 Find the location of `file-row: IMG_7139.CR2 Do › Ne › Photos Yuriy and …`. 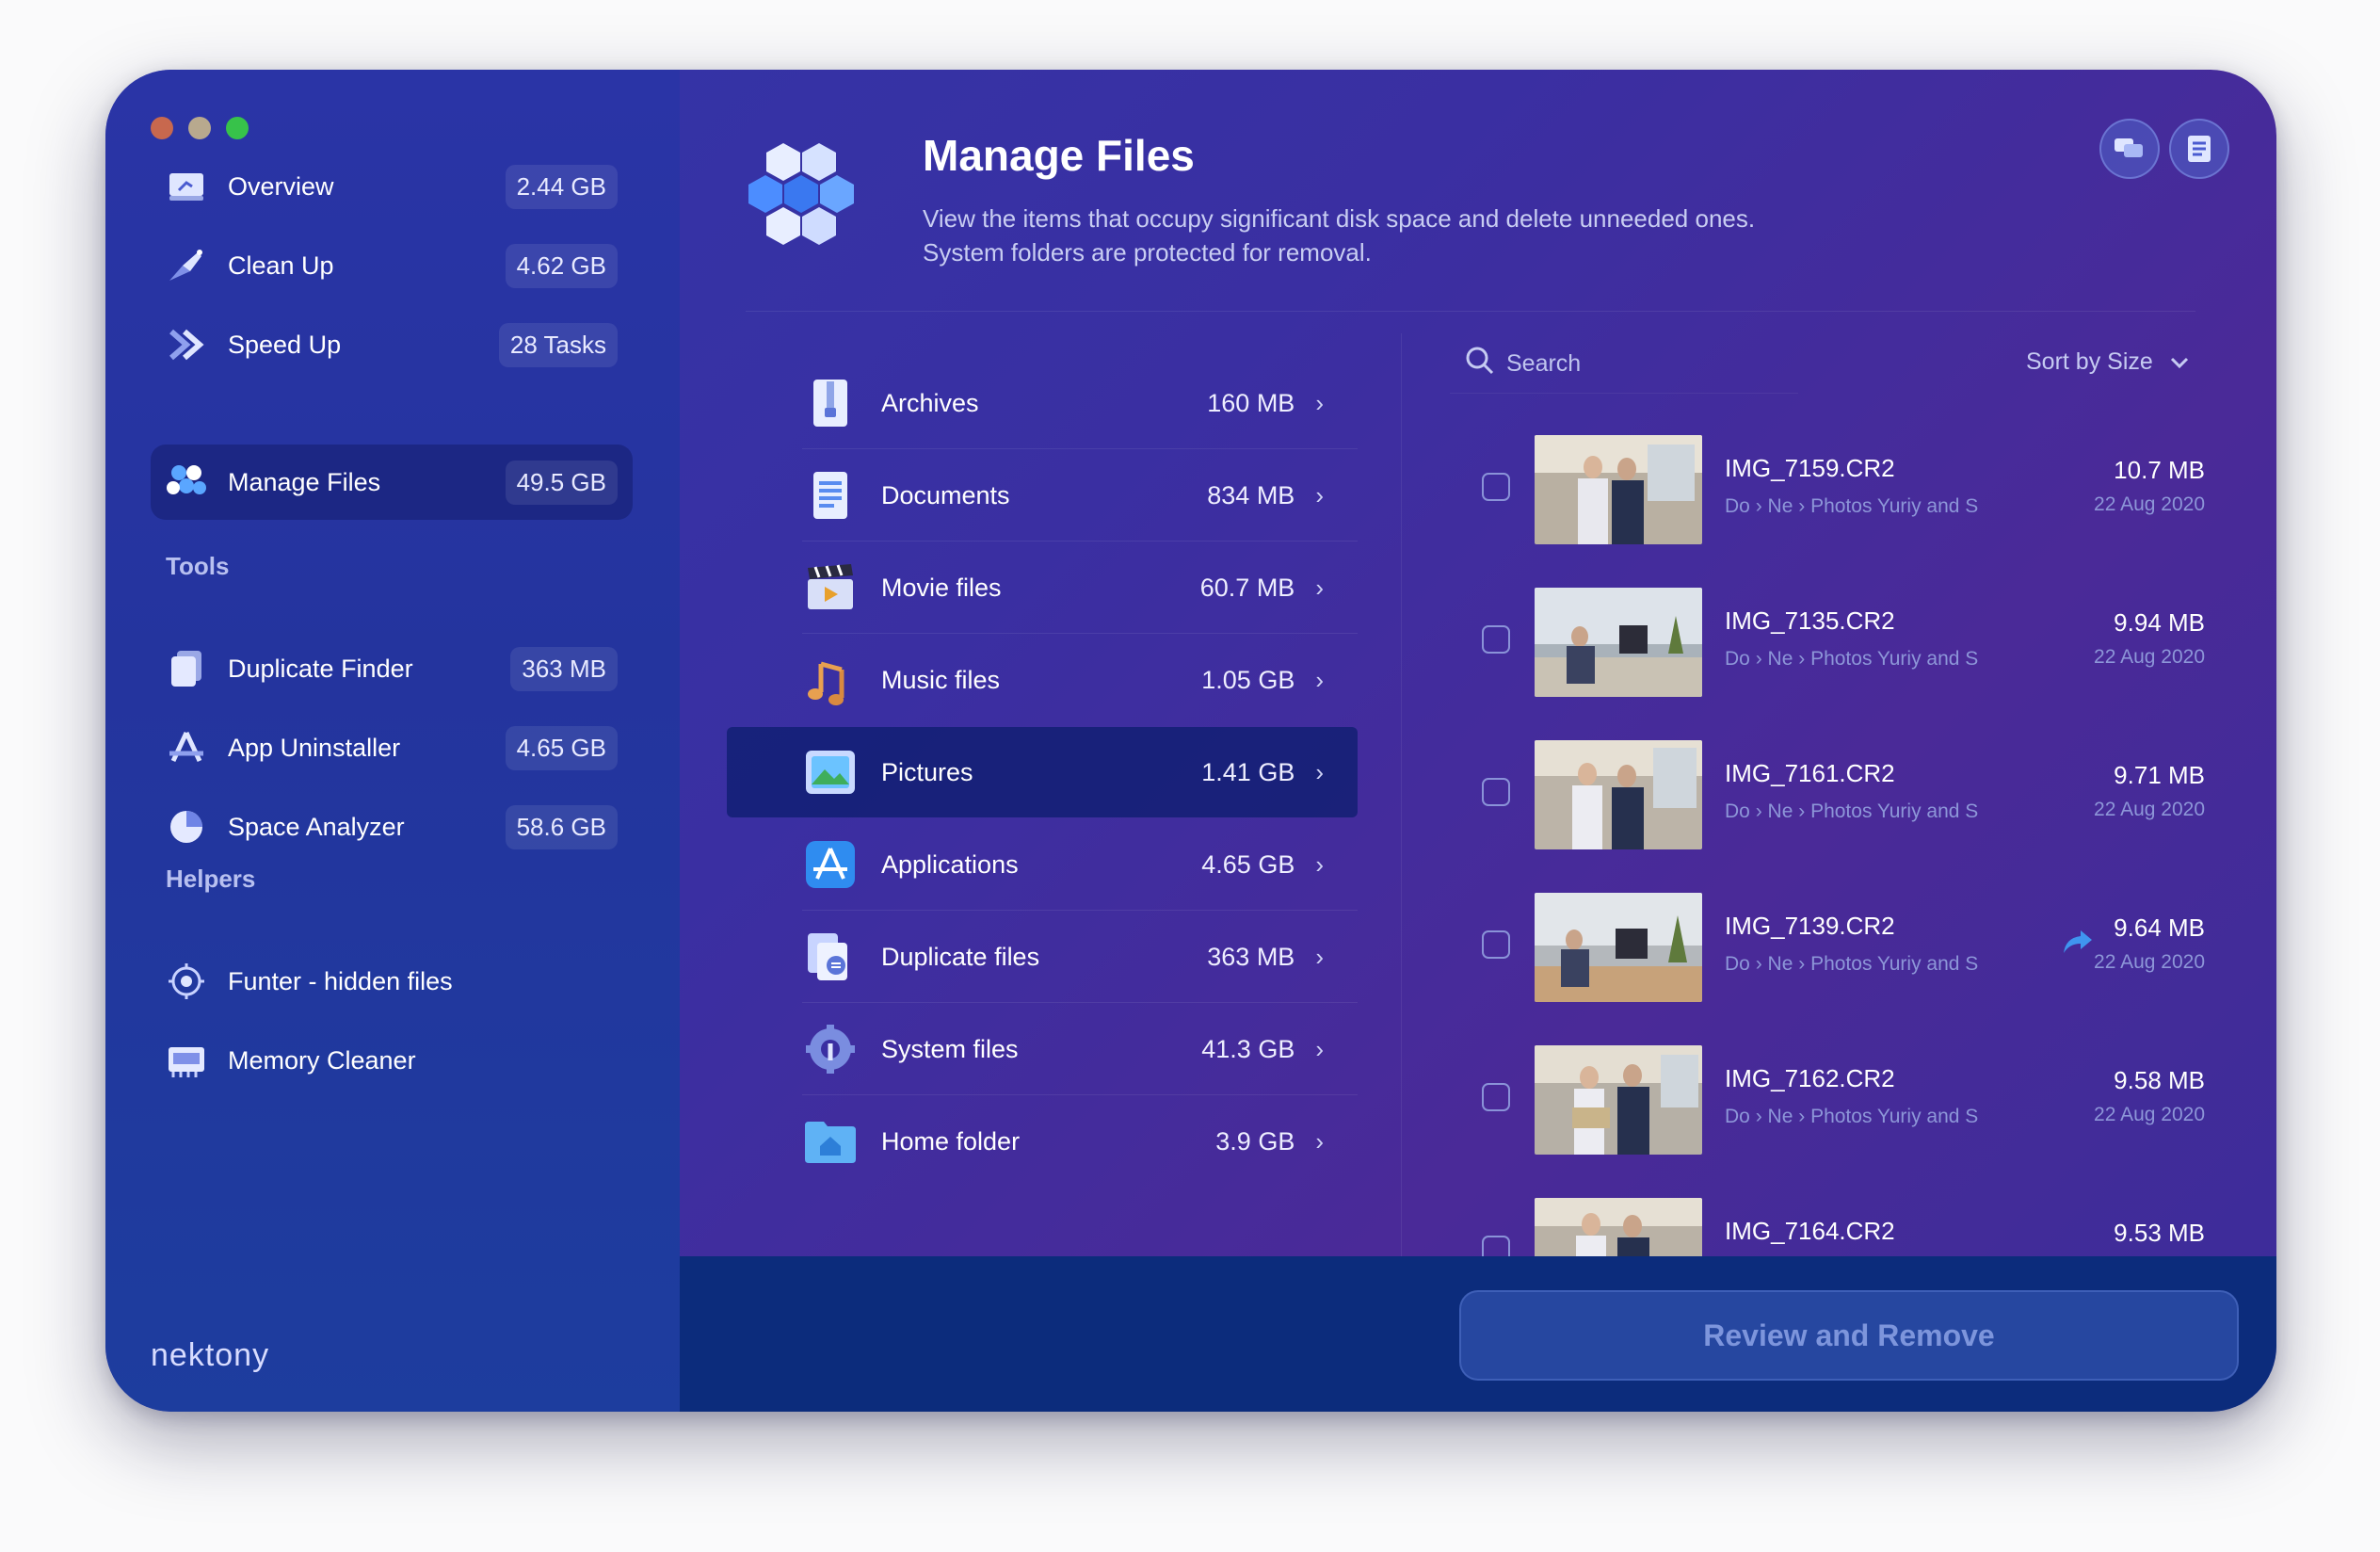

file-row: IMG_7139.CR2 Do › Ne › Photos Yuriy and … is located at coordinates (1833, 954).